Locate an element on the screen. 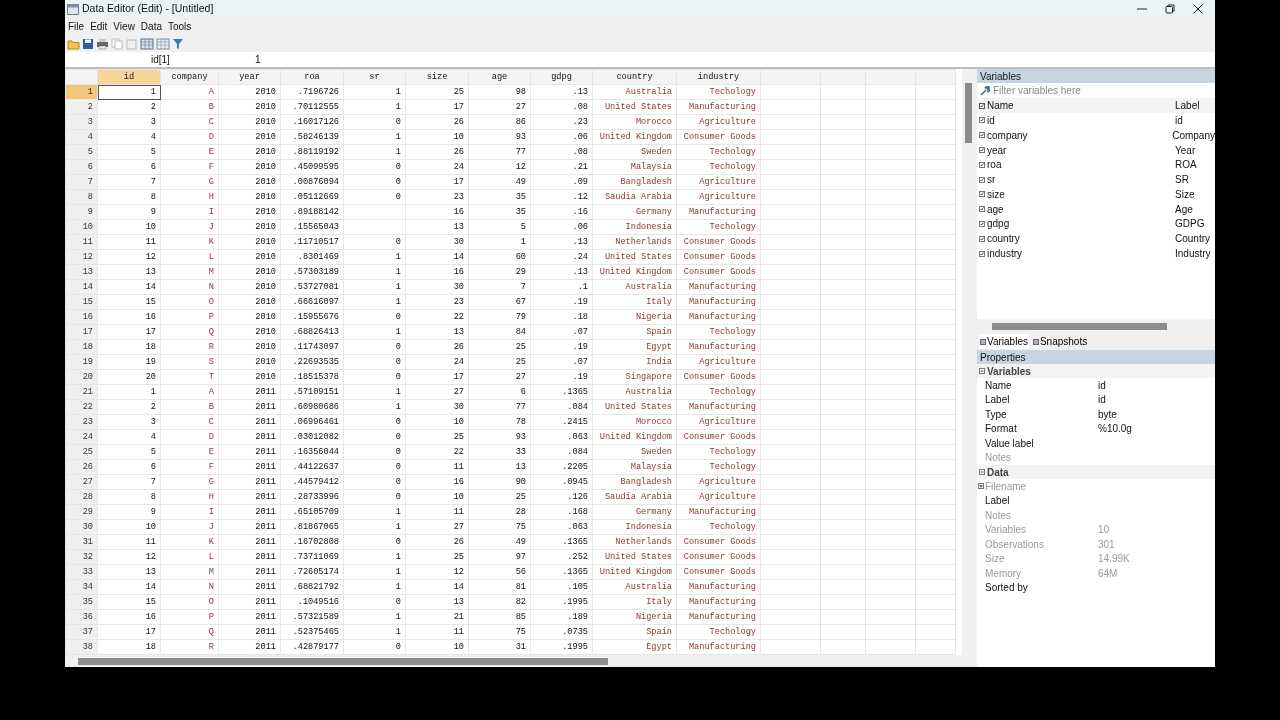  table-cell: Egypt is located at coordinates (634, 647).